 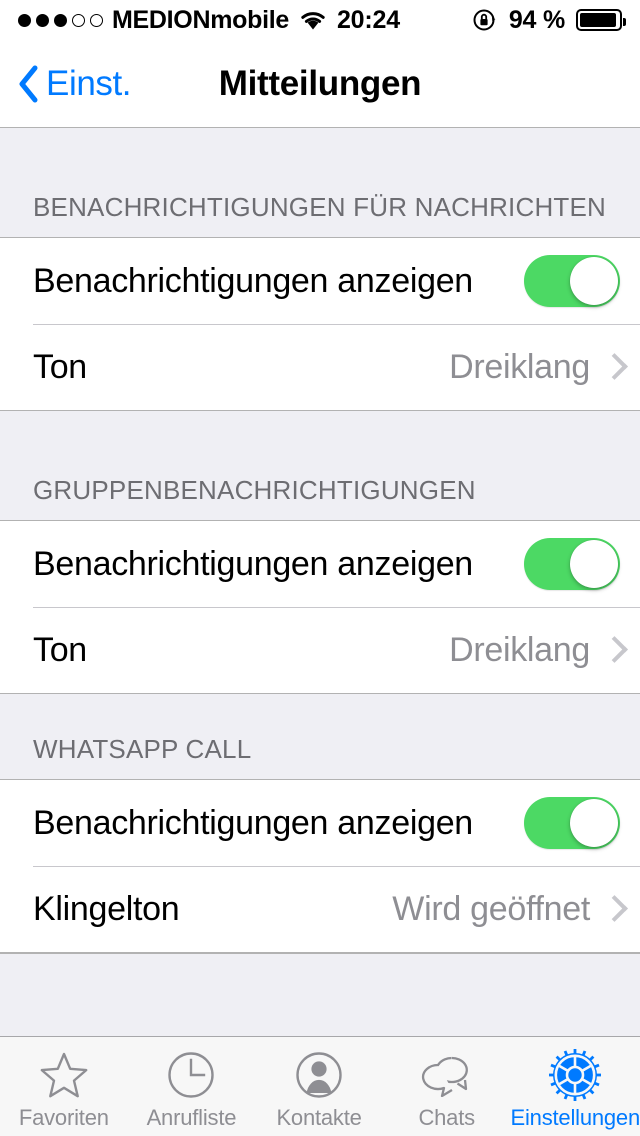 What do you see at coordinates (575, 1074) in the screenshot?
I see `gear-icon` at bounding box center [575, 1074].